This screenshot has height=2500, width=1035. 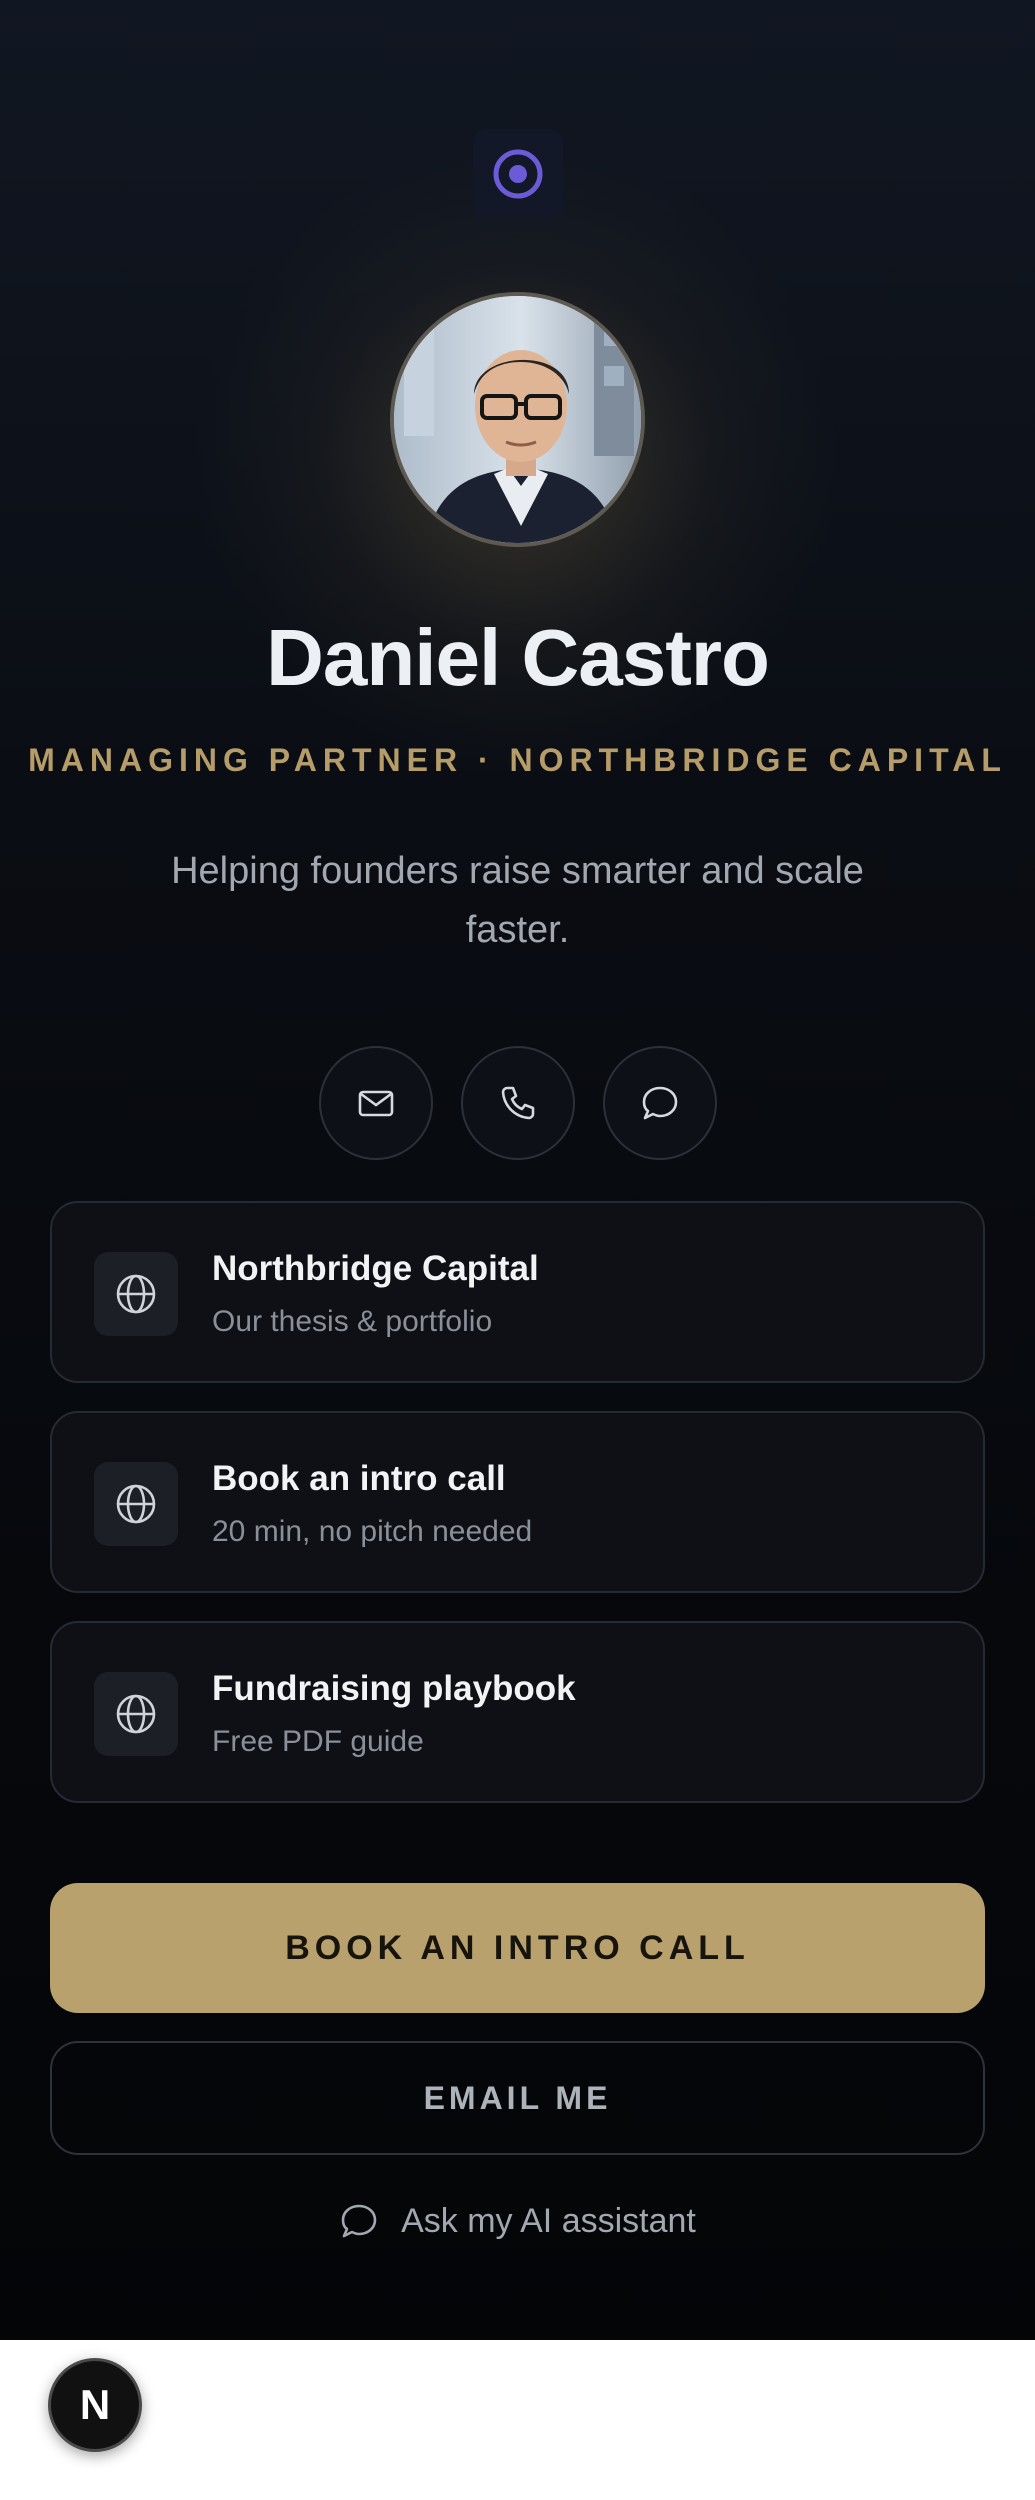 I want to click on phone-icon, so click(x=517, y=1103).